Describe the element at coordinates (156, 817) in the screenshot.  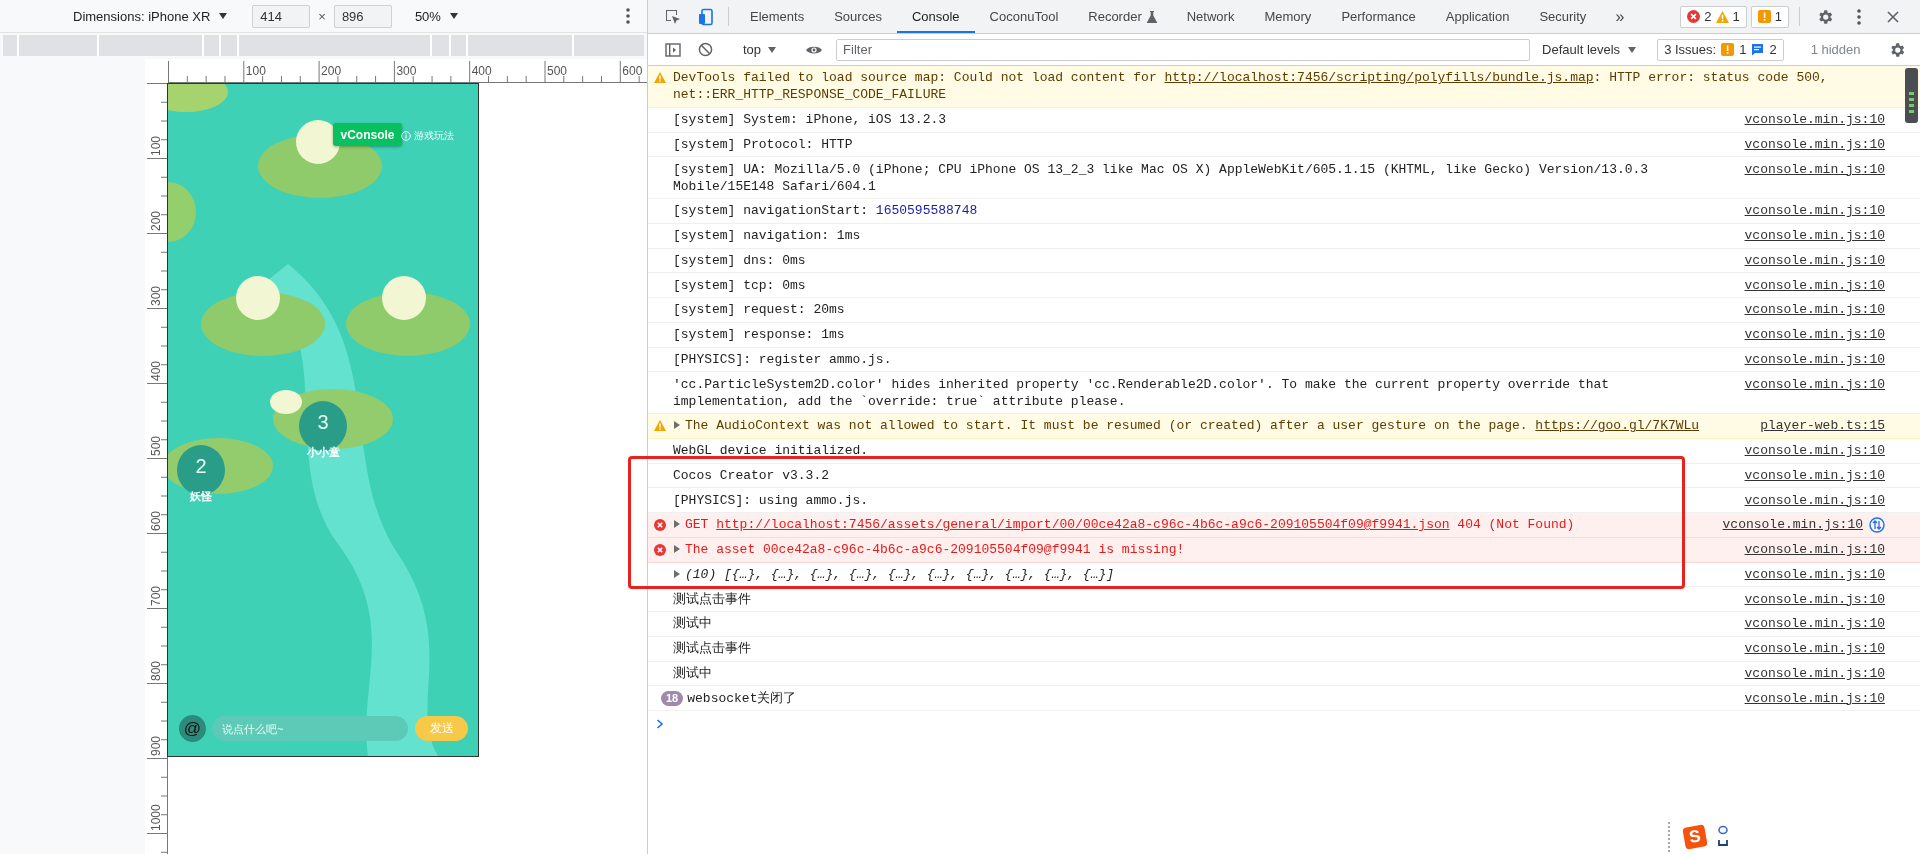
I see `ruler-label: 1000` at that location.